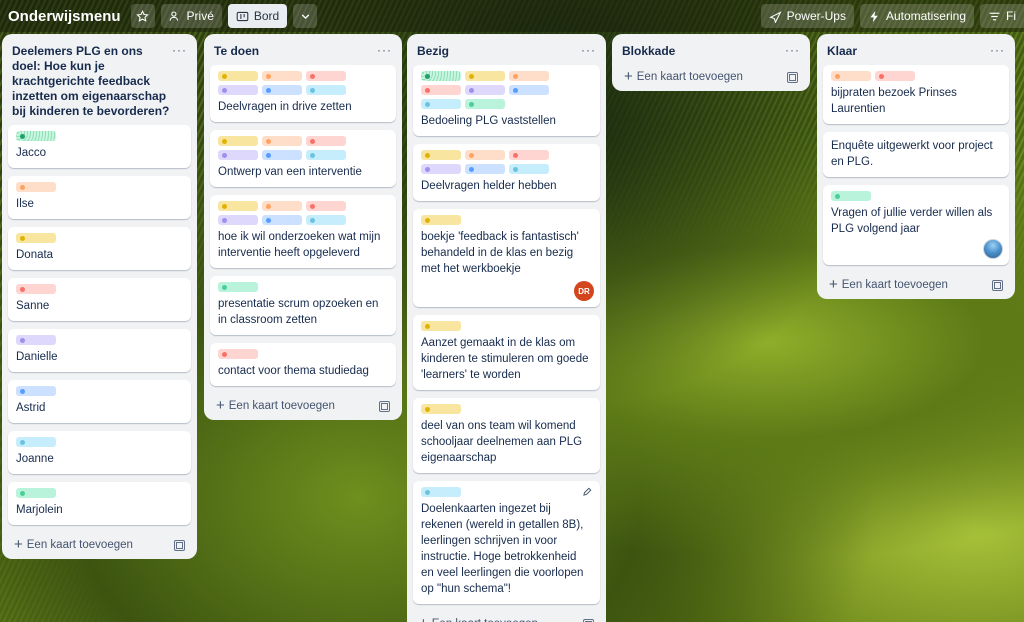 The width and height of the screenshot is (1024, 622). What do you see at coordinates (99, 350) in the screenshot?
I see `card: Danielle` at bounding box center [99, 350].